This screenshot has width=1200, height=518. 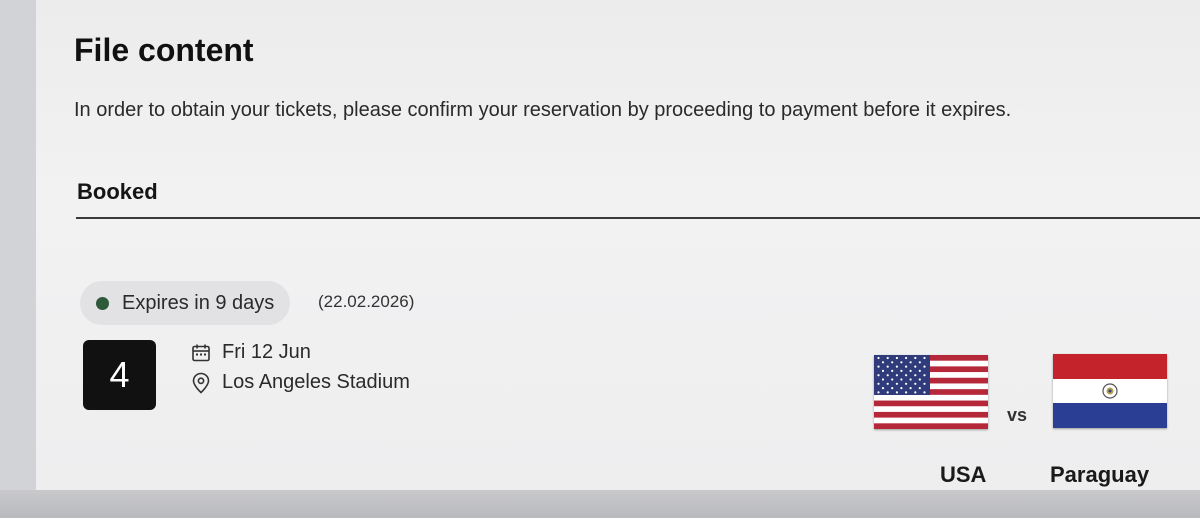 What do you see at coordinates (600, 504) in the screenshot?
I see `bottom-edge` at bounding box center [600, 504].